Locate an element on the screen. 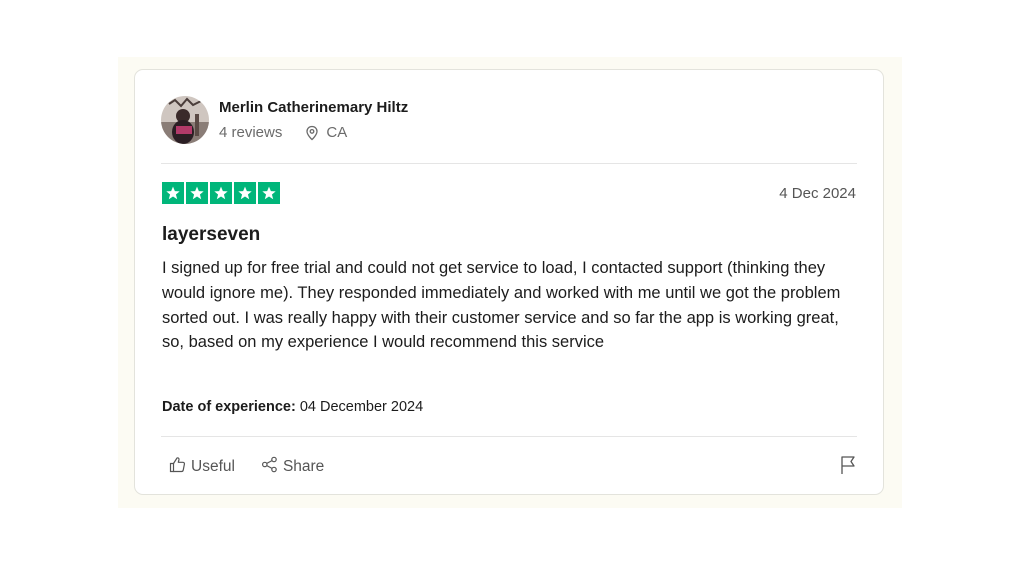  share-button: Share is located at coordinates (292, 467).